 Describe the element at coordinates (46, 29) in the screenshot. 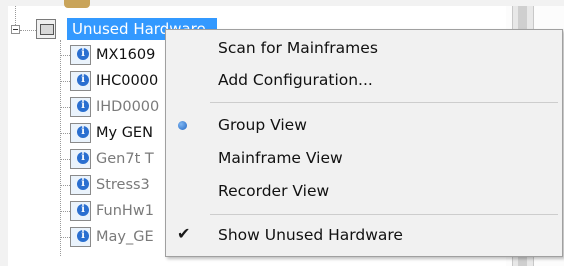

I see `hardware-group-icon` at that location.